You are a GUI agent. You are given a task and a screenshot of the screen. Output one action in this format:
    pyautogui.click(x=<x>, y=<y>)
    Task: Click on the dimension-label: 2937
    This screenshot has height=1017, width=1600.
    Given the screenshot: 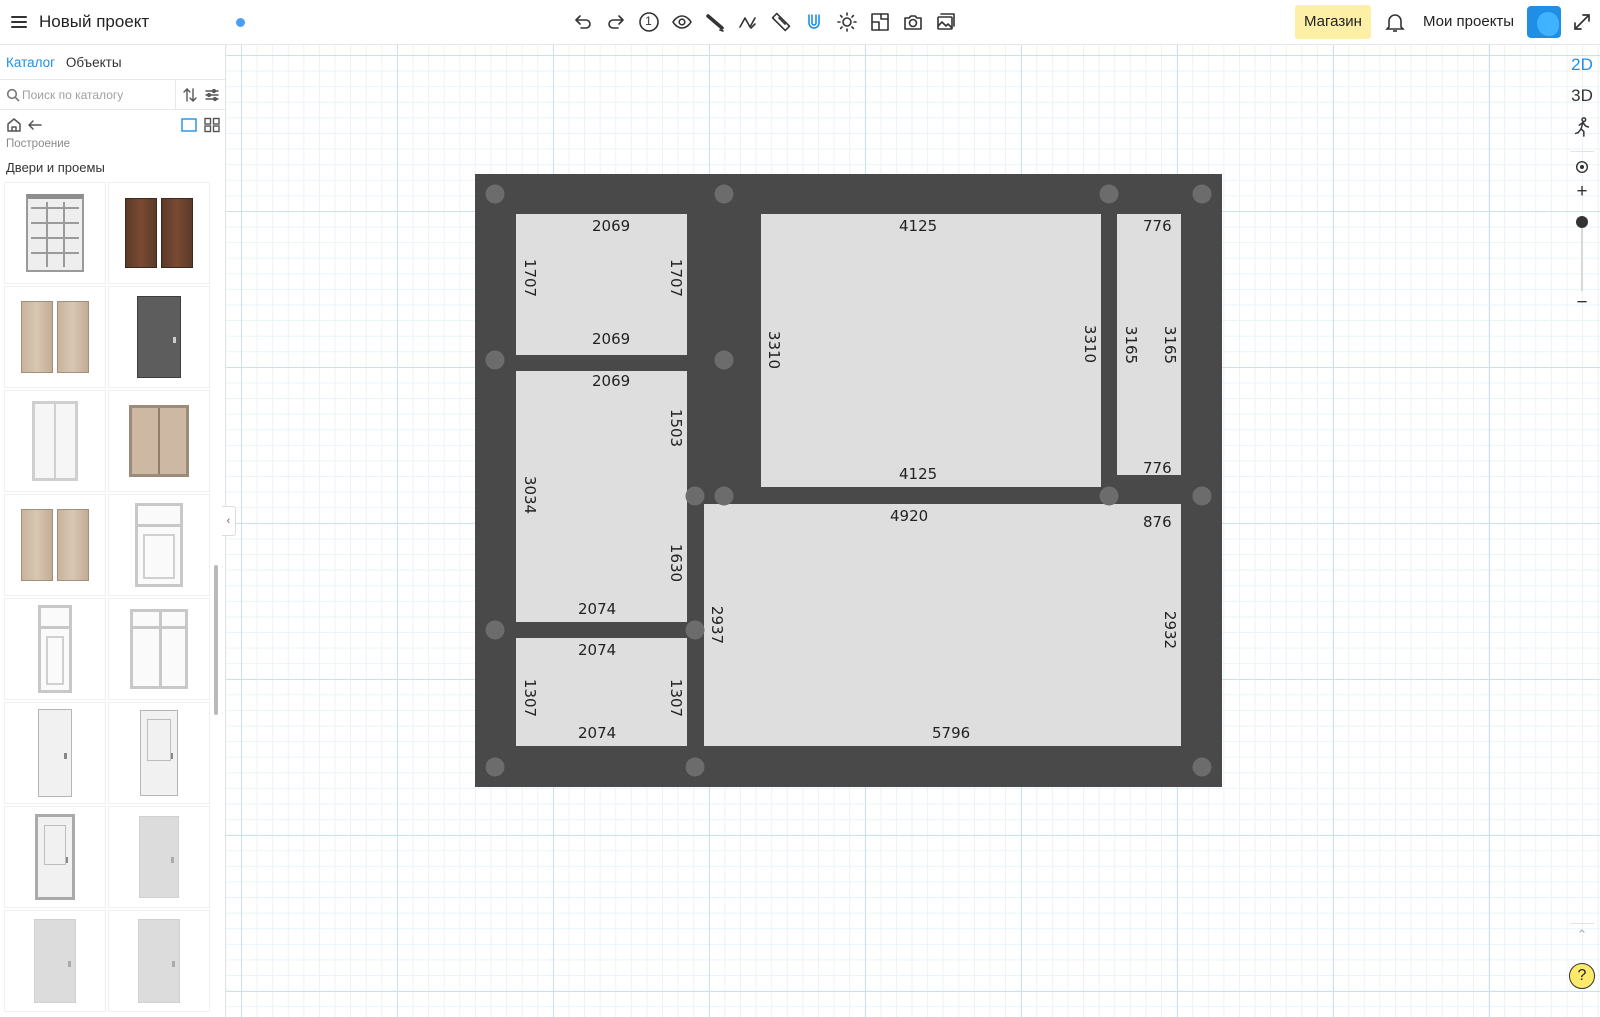 What is the action you would take?
    pyautogui.click(x=717, y=625)
    